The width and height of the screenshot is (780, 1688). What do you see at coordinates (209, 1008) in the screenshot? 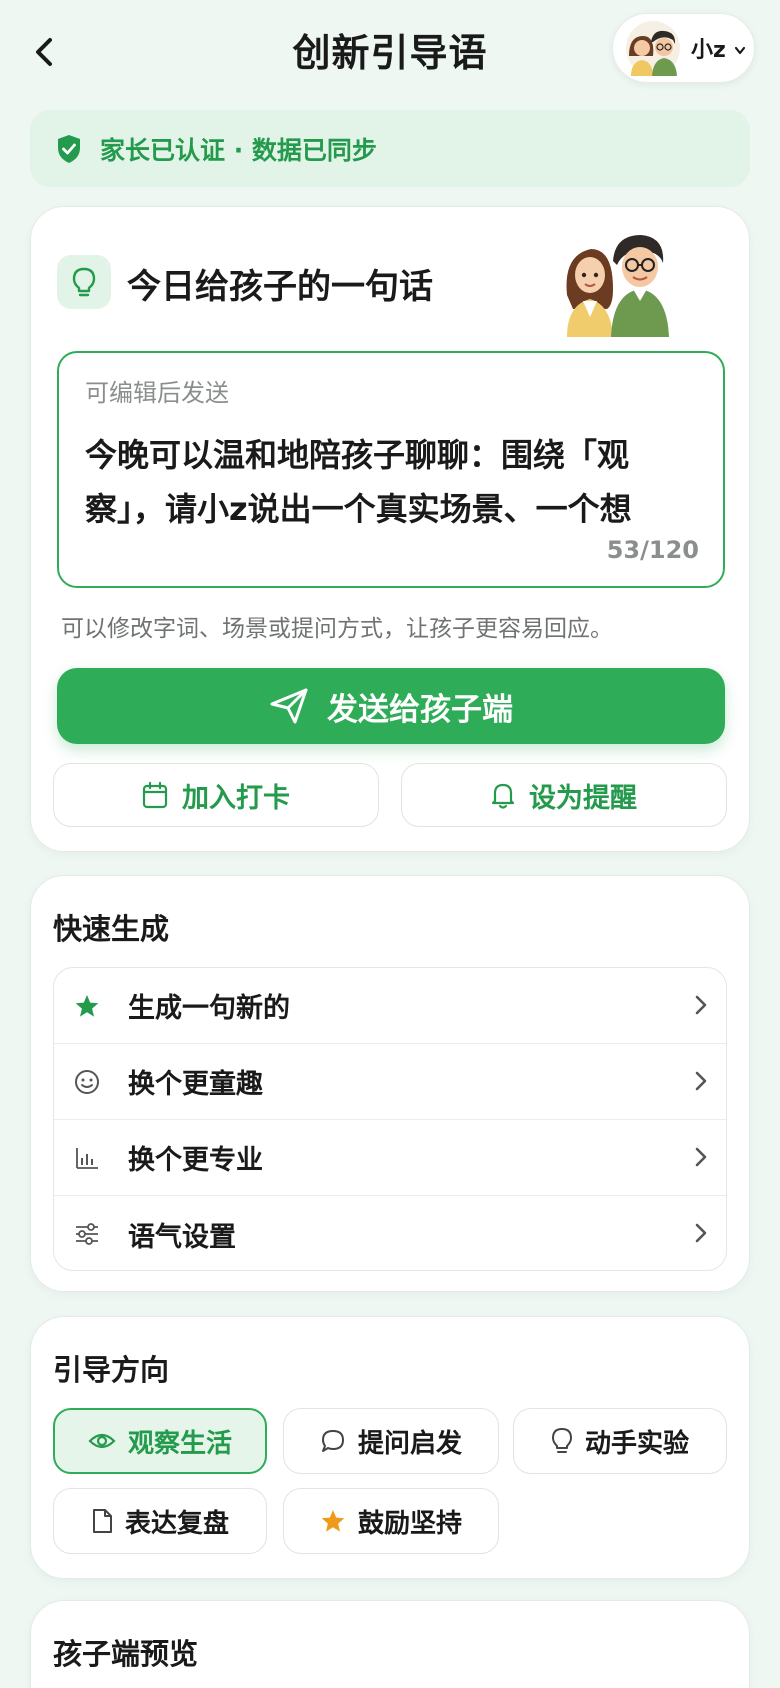
I see `quick-item-label: 生成一句新的` at bounding box center [209, 1008].